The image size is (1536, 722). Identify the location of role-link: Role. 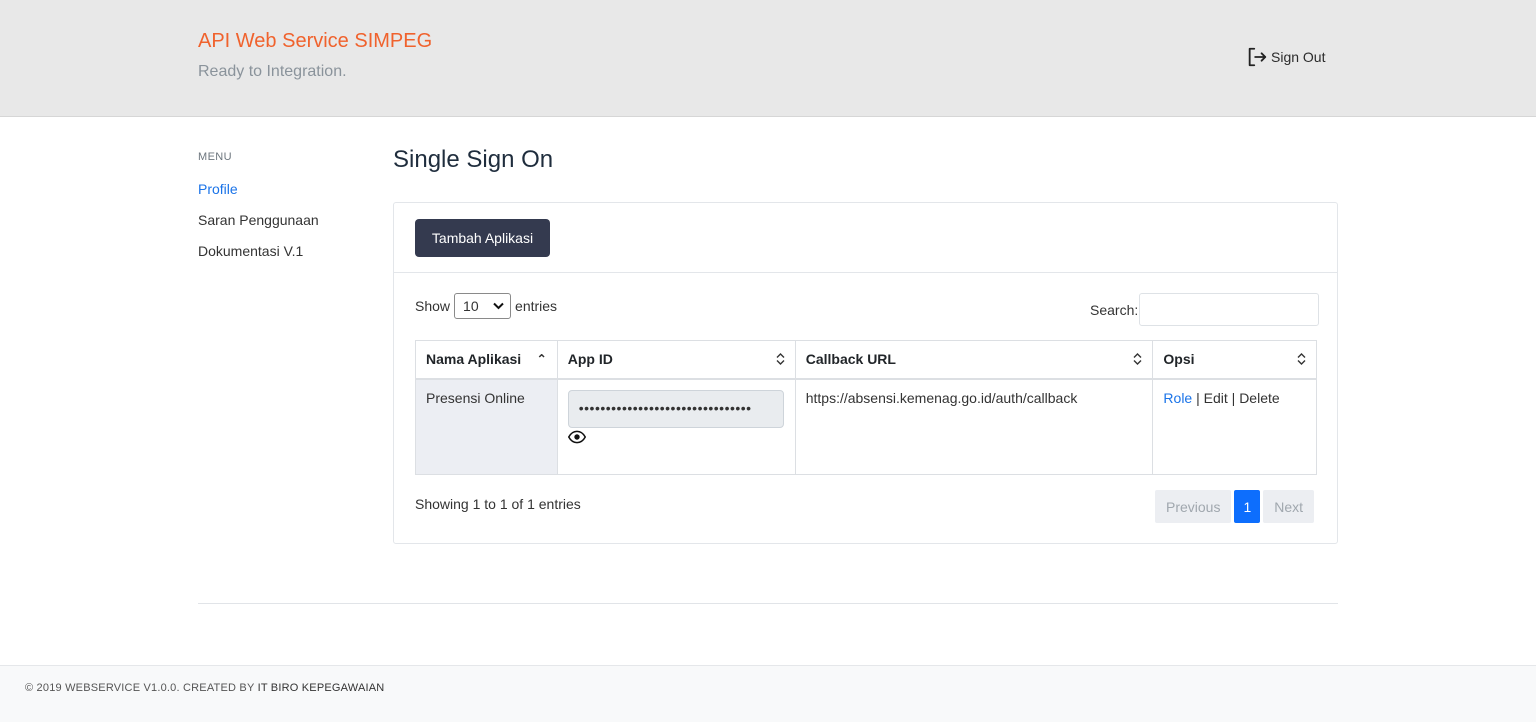
(1177, 398).